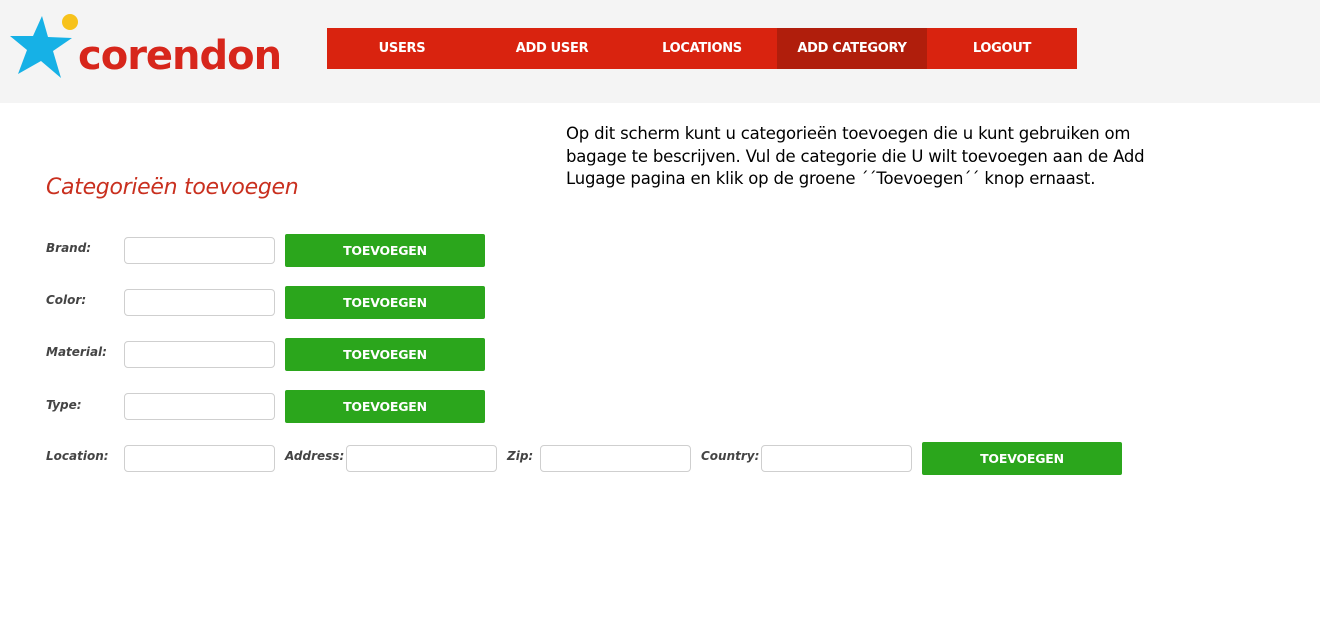 This screenshot has height=637, width=1320. Describe the element at coordinates (77, 456) in the screenshot. I see `location-label: Location:` at that location.